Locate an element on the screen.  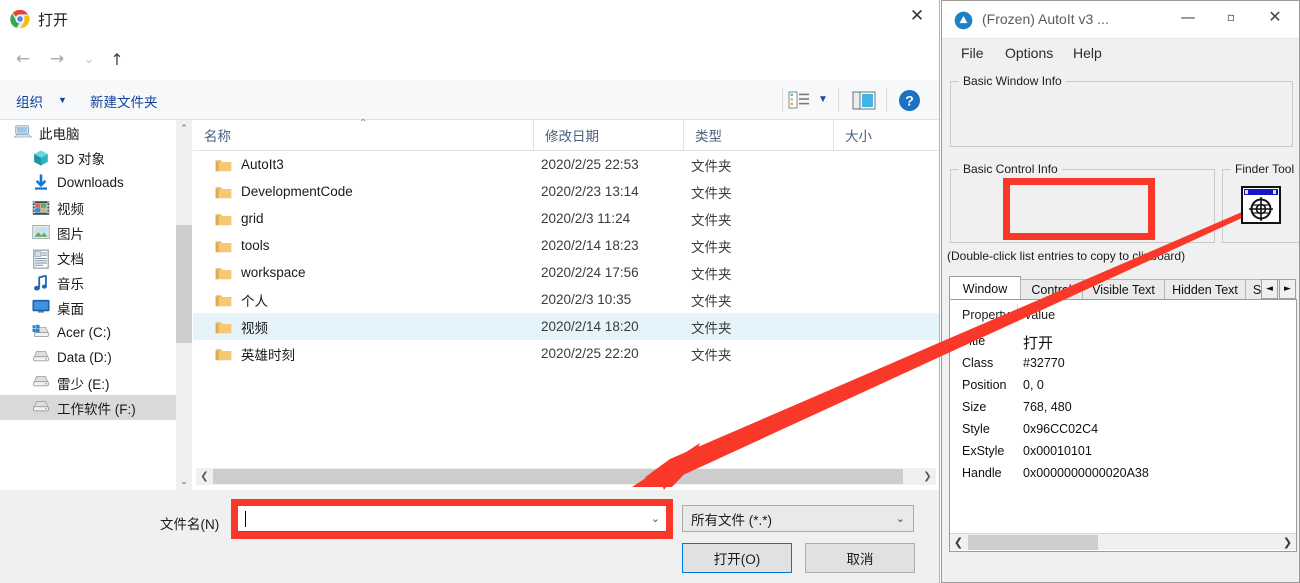
file-type-filter-select: 所有文件 (*.*) ⌄ is located at coordinates (798, 518).